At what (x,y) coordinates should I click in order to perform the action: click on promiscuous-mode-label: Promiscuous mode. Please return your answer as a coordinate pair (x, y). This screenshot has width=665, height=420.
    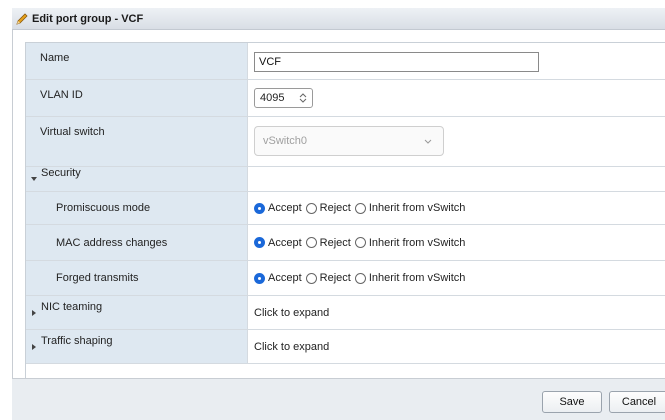
    Looking at the image, I should click on (103, 208).